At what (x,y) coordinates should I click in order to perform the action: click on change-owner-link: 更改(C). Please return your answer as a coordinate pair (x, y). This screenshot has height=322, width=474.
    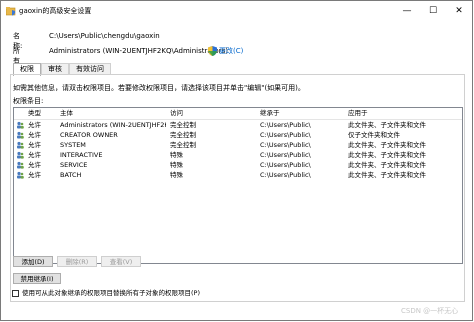
    Looking at the image, I should click on (231, 51).